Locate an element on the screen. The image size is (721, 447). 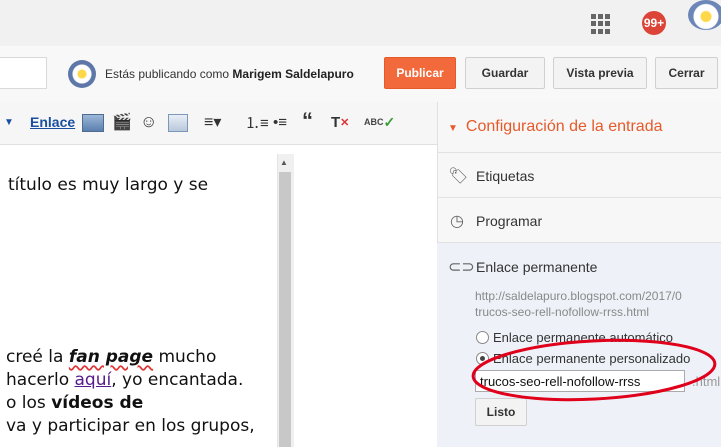
insert-jump-break-icon is located at coordinates (178, 123).